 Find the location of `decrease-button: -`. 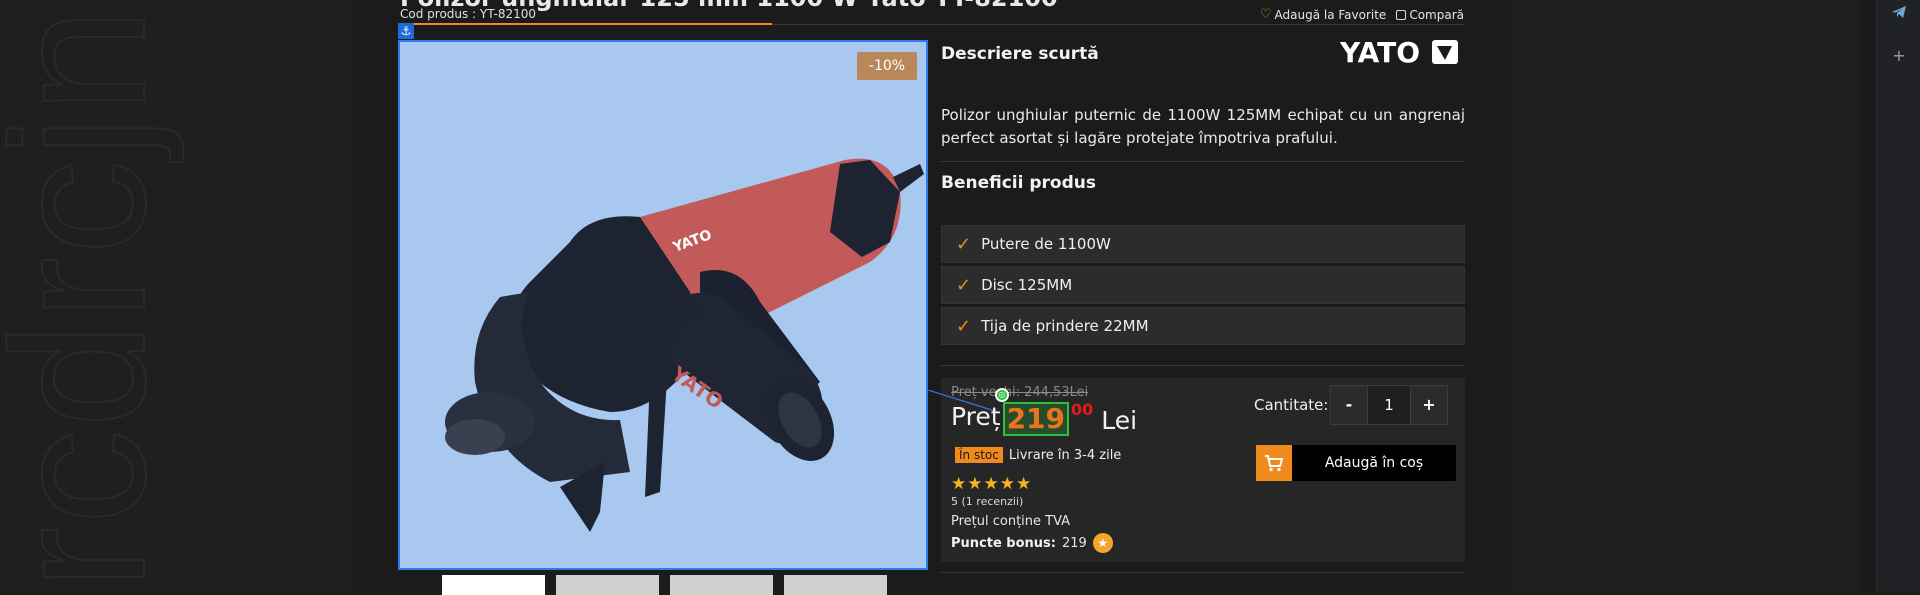

decrease-button: - is located at coordinates (1349, 405).